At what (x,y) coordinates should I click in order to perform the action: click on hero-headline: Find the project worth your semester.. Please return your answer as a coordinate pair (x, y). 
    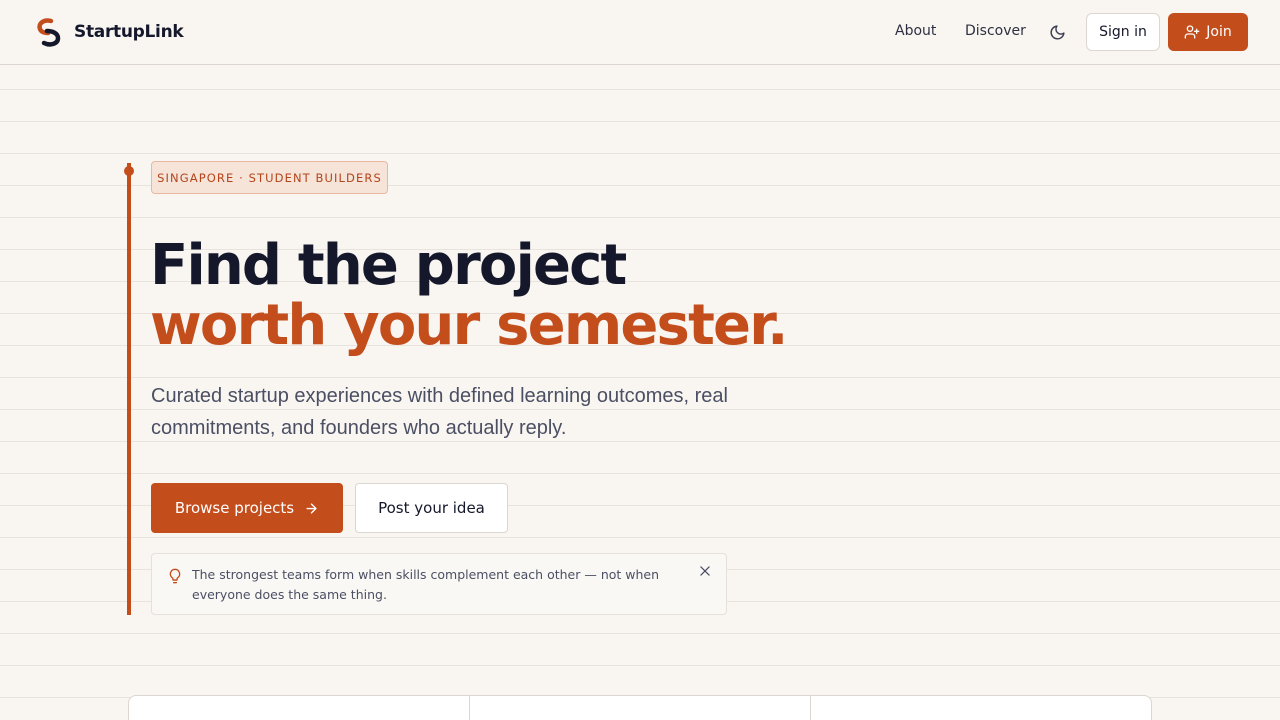
    Looking at the image, I should click on (500, 296).